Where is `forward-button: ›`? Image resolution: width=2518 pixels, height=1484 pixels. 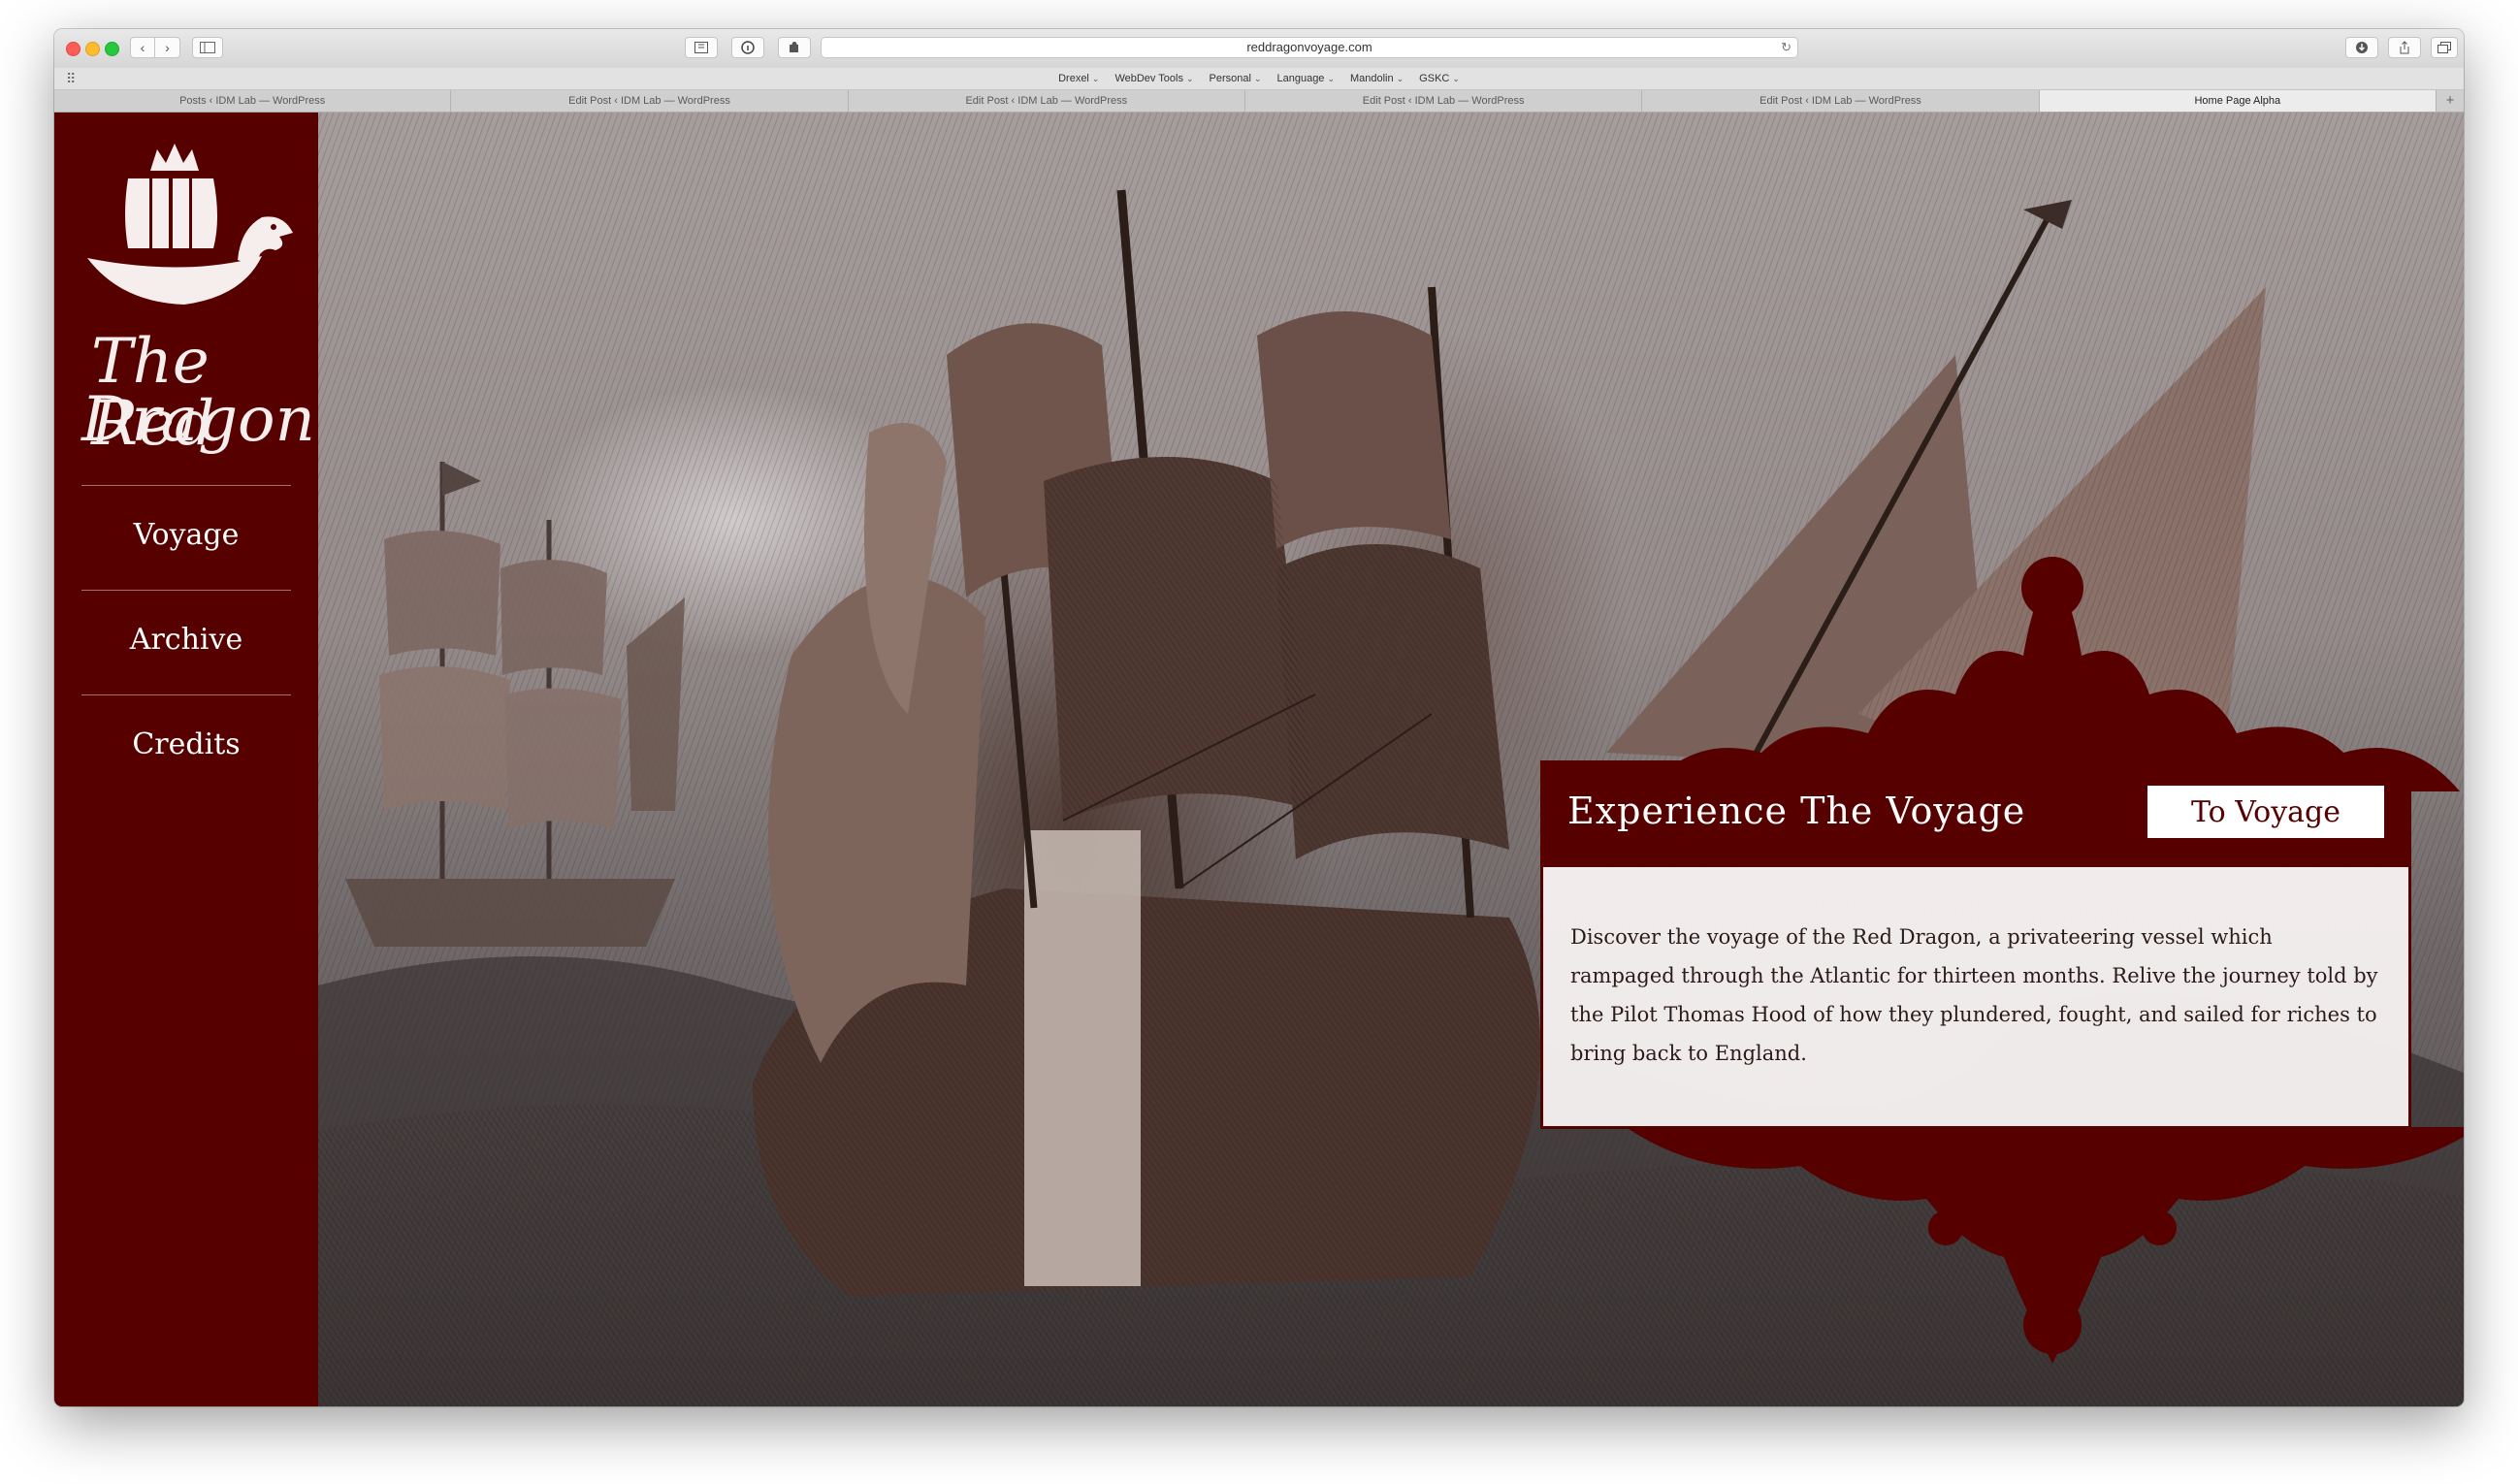 forward-button: › is located at coordinates (167, 47).